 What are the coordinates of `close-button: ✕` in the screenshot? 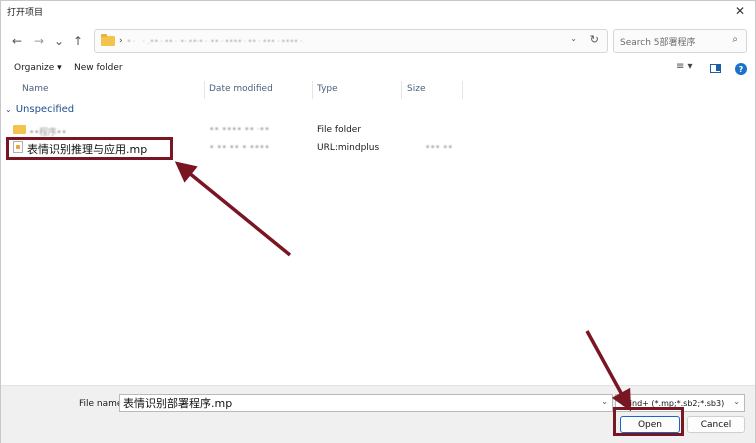 It's located at (740, 11).